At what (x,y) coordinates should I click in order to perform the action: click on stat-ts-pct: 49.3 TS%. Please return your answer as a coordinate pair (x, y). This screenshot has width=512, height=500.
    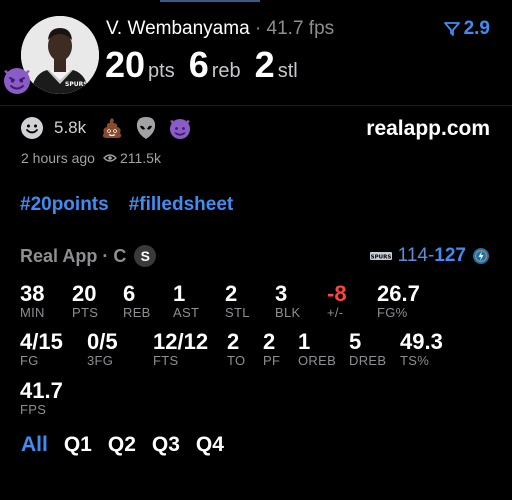
    Looking at the image, I should click on (421, 349).